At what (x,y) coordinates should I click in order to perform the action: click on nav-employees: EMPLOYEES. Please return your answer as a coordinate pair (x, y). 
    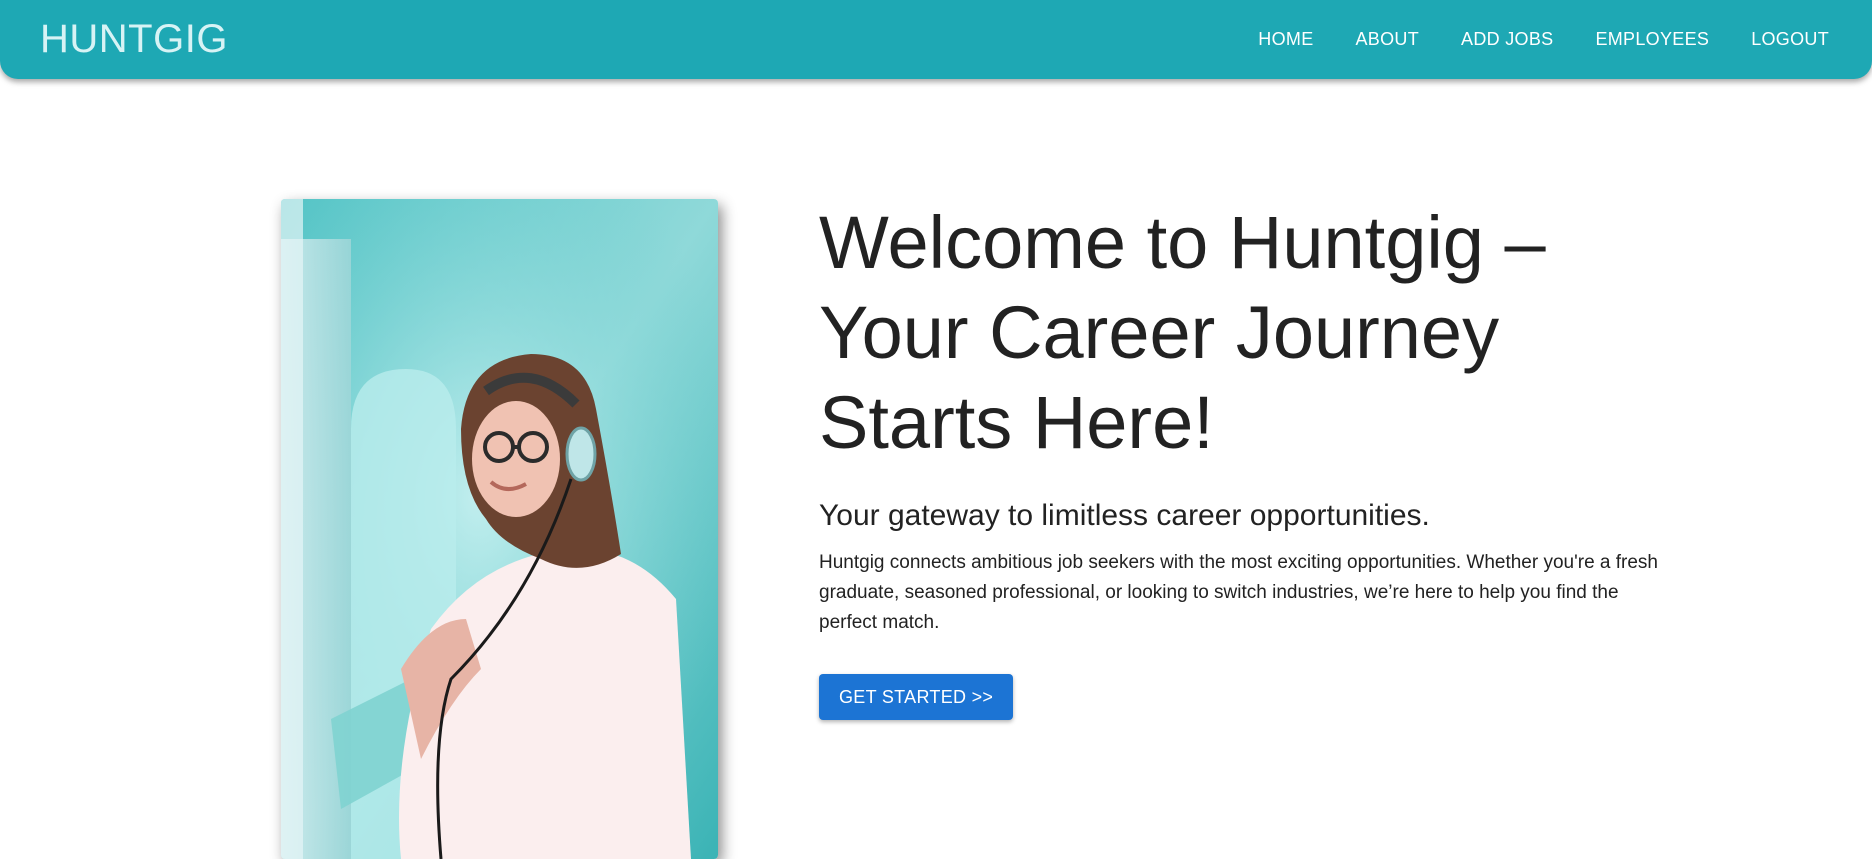
    Looking at the image, I should click on (1652, 39).